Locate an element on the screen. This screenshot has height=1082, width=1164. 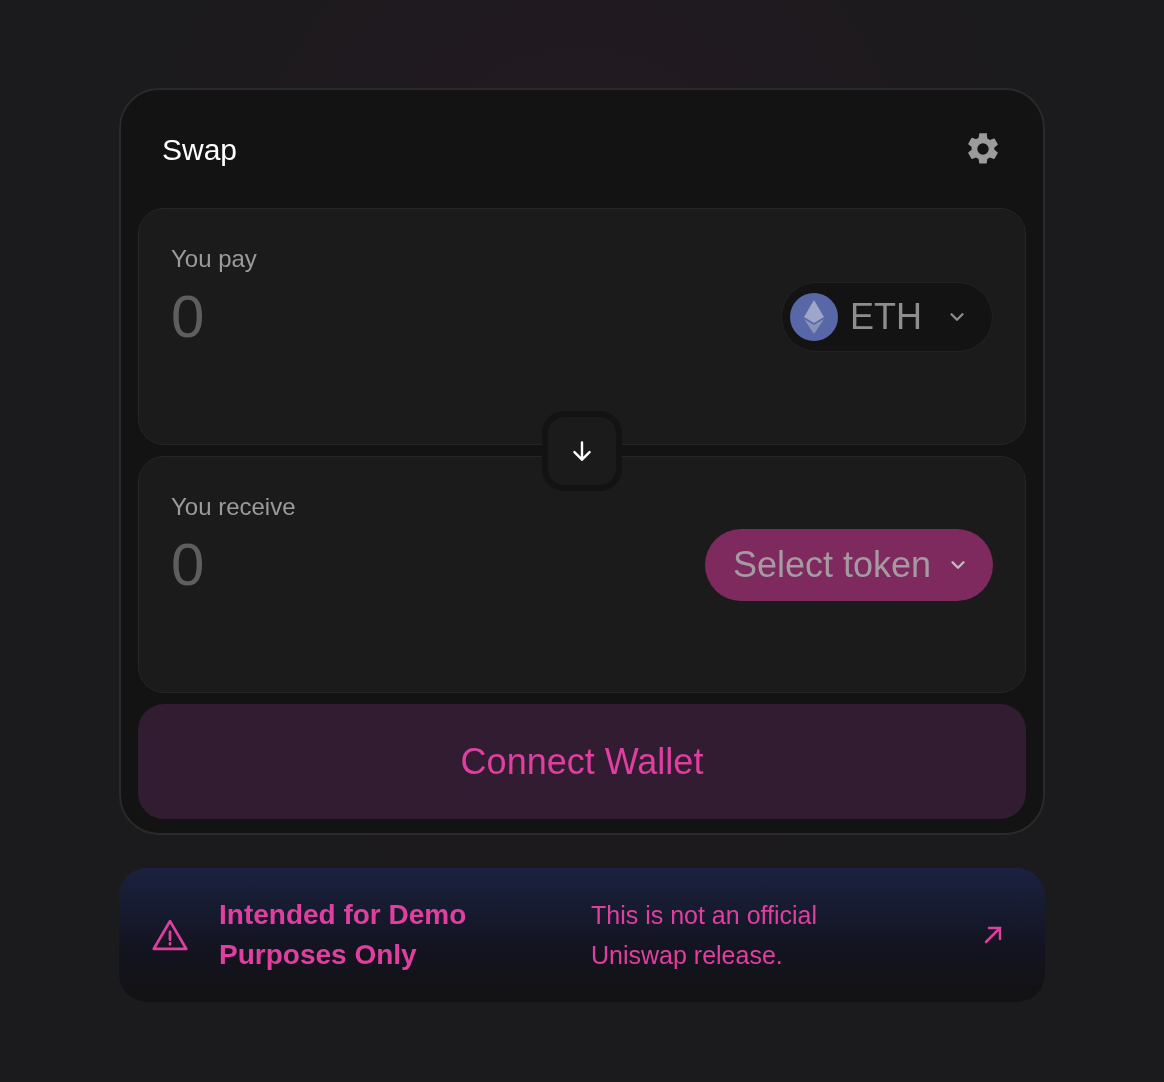
panel-label: You receive is located at coordinates (234, 507).